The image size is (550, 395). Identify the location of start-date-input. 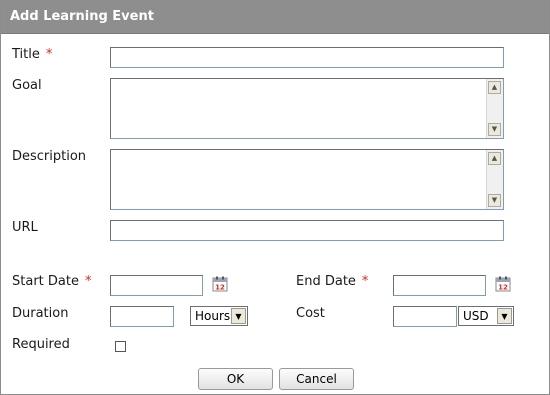
(156, 285).